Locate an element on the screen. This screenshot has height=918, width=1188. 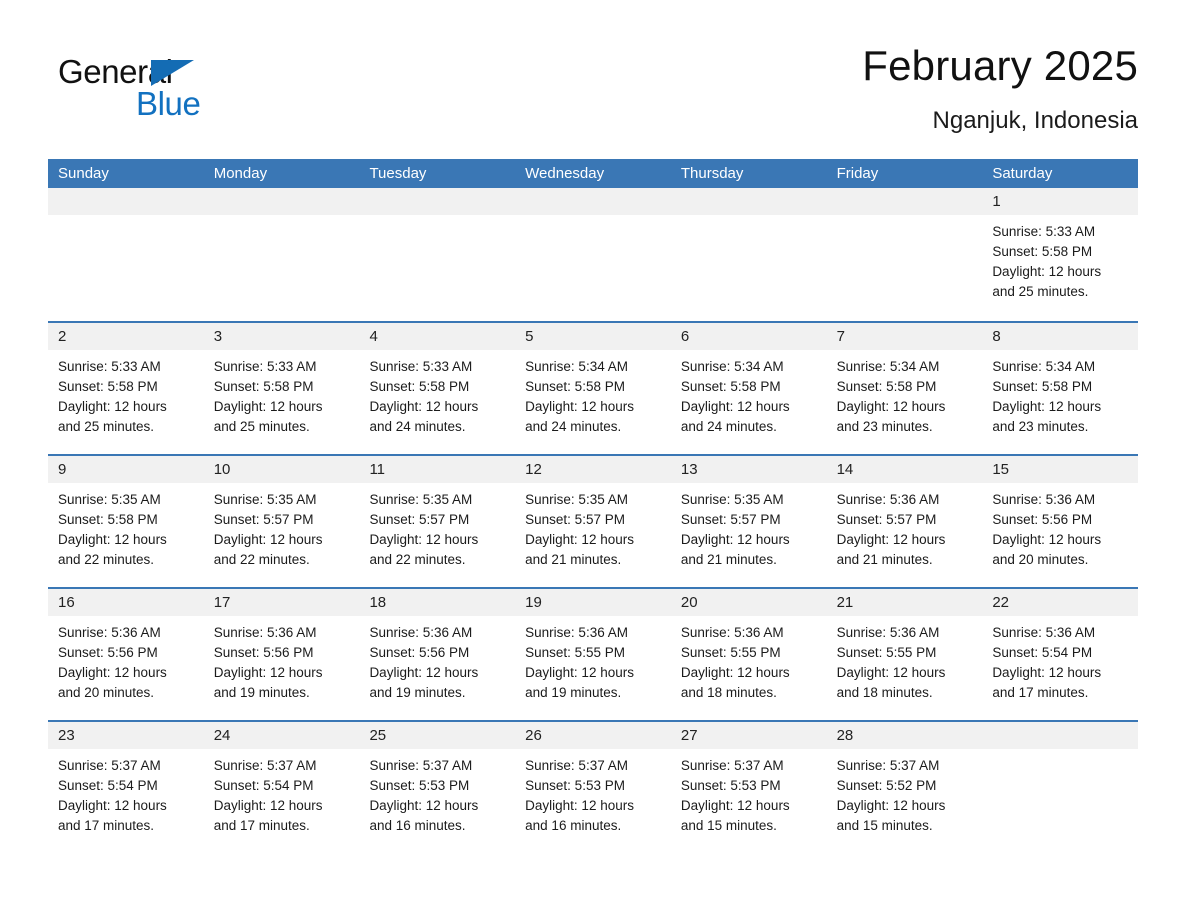
sunrise-text: Sunrise: 5:33 AM is located at coordinates (265, 366).